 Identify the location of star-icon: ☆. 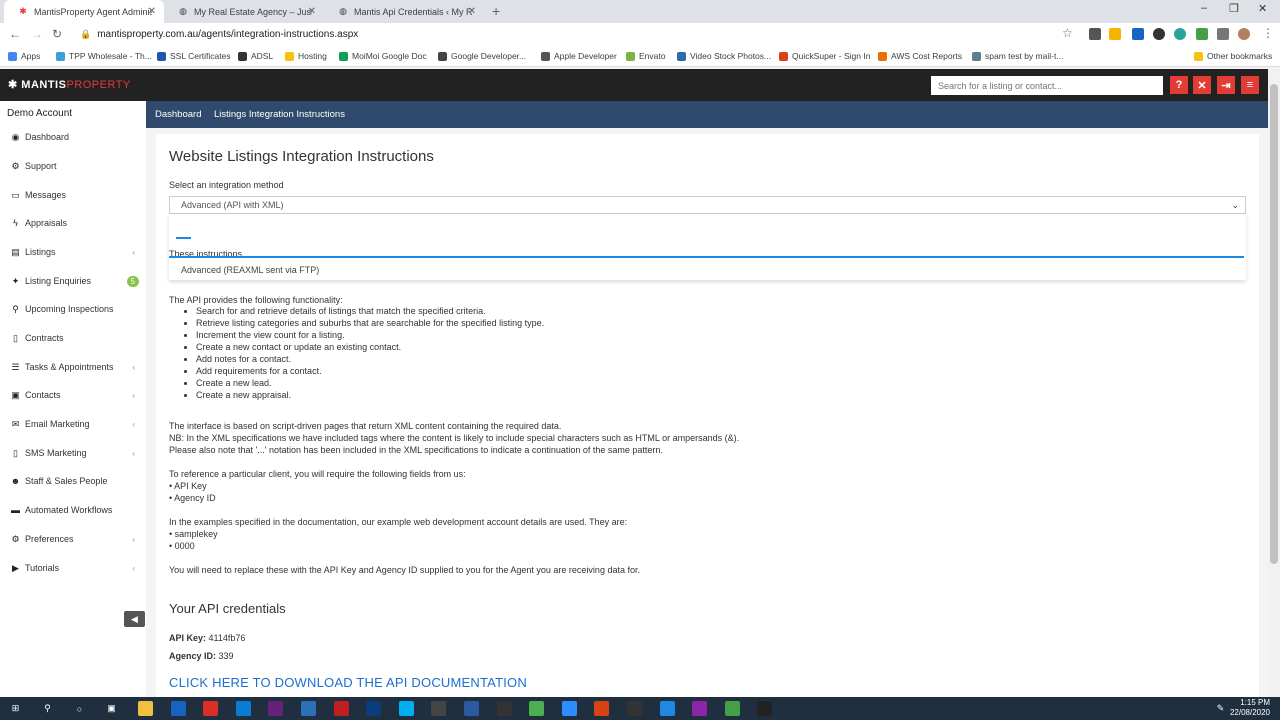
(1067, 33).